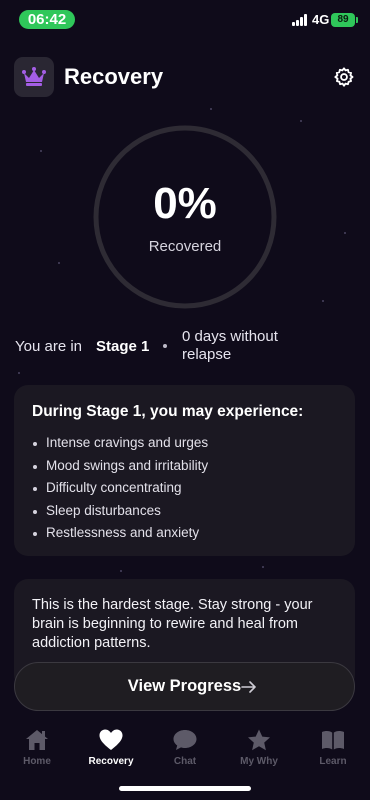  I want to click on tab-chat: Chat, so click(185, 757).